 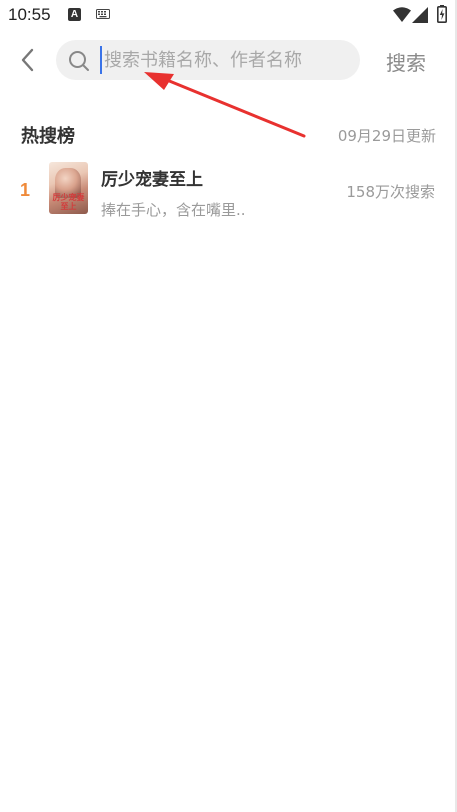 I want to click on keyboard-icon, so click(x=103, y=14).